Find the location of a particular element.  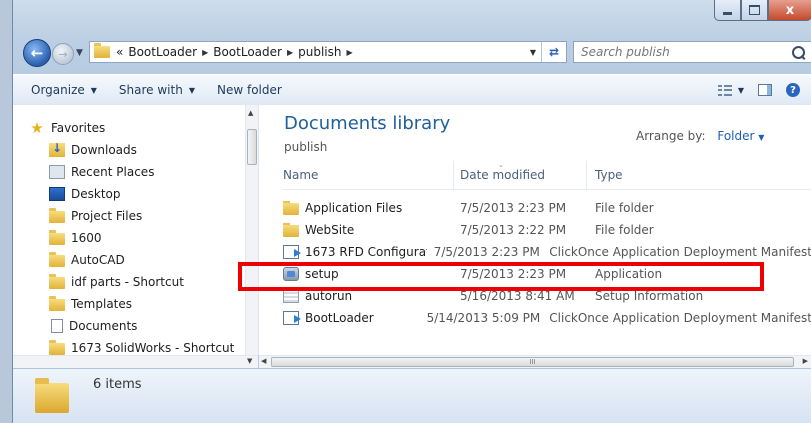

arrange-by-value: Folder is located at coordinates (736, 136).